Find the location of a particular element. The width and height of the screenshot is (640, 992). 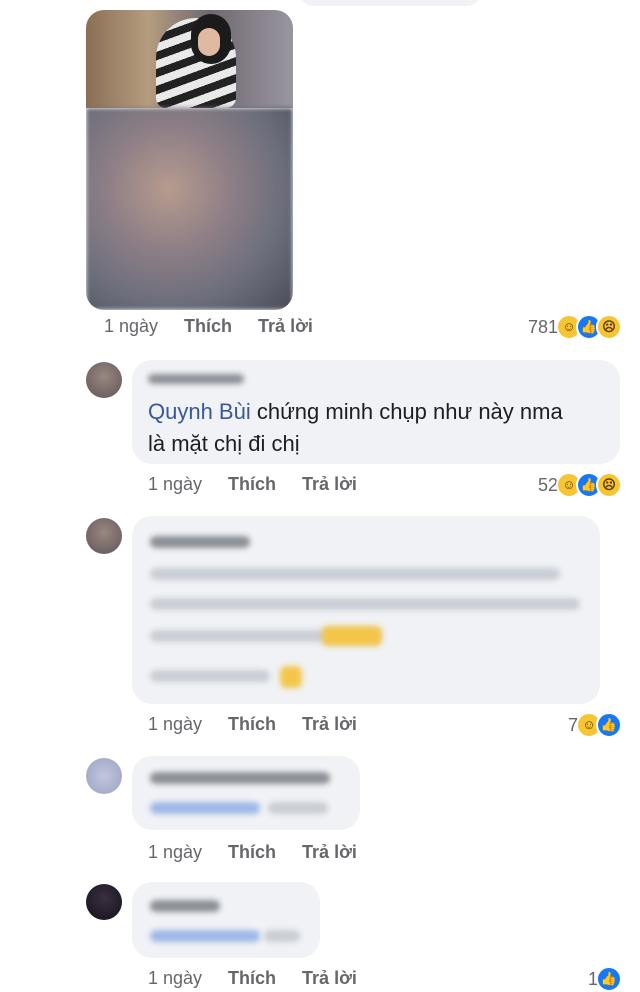

reaction-summary: 1 👍 is located at coordinates (605, 979).